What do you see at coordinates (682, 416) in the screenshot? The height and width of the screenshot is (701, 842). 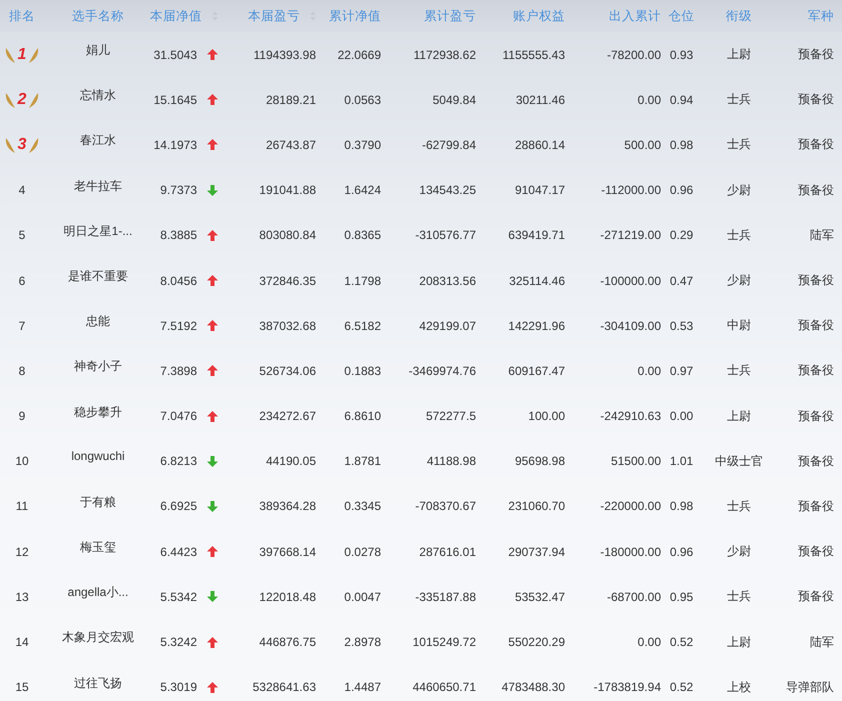 I see `position-cell: 0.00` at bounding box center [682, 416].